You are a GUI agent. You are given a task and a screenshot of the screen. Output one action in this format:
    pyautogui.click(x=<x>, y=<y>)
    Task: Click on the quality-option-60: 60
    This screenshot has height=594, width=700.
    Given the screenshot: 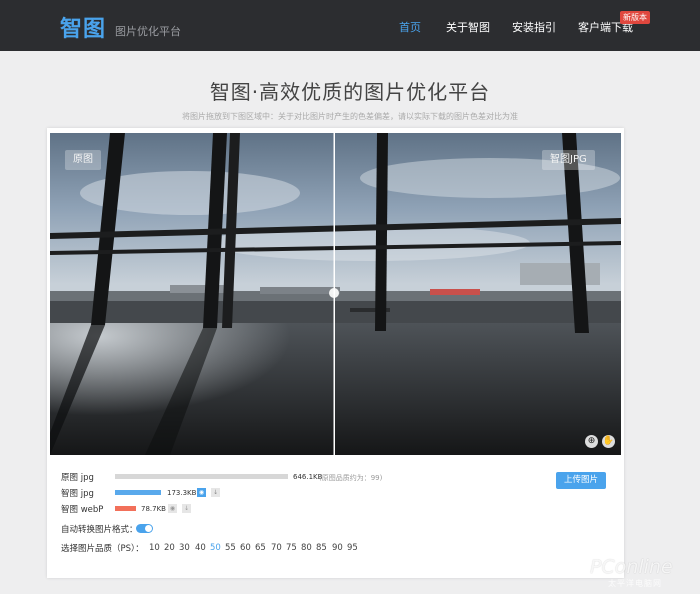 What is the action you would take?
    pyautogui.click(x=245, y=548)
    